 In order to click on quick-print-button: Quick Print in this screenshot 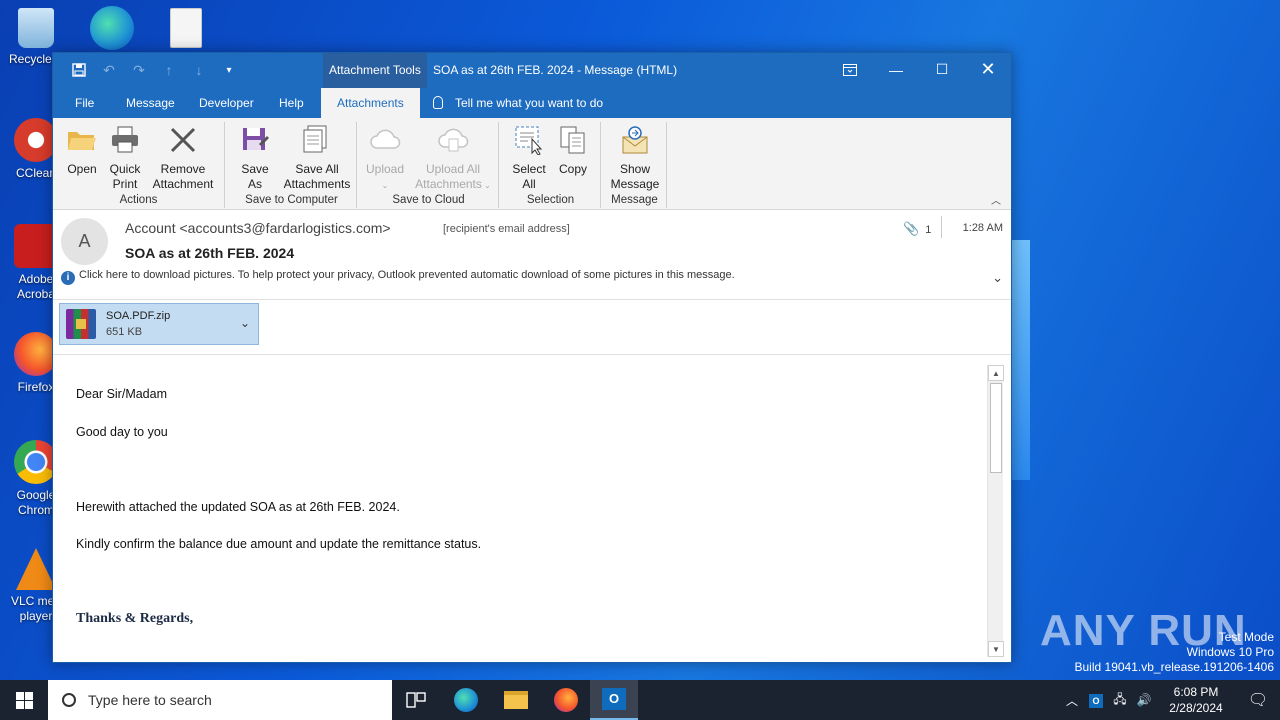, I will do `click(125, 158)`.